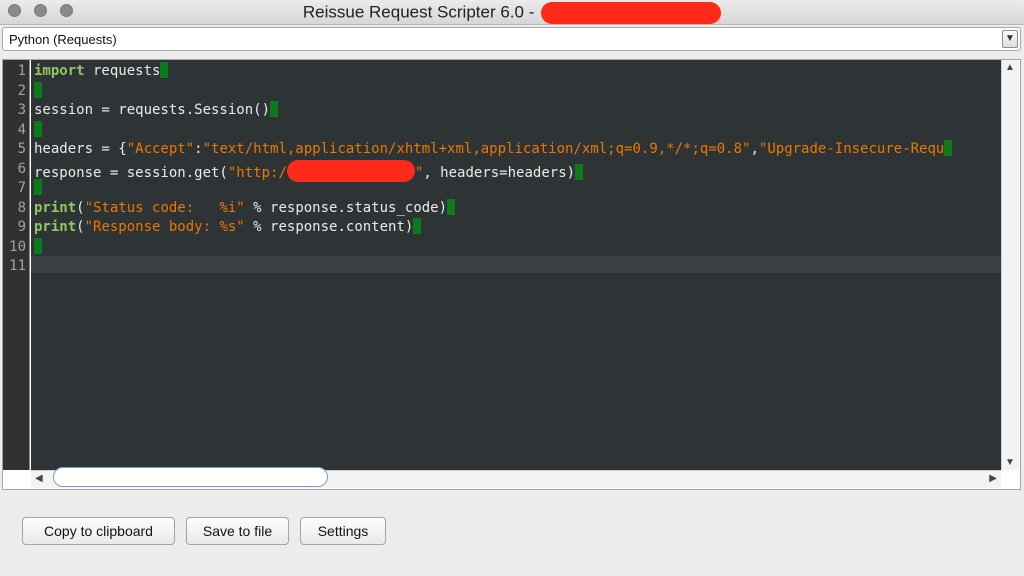 The image size is (1024, 576). Describe the element at coordinates (851, 149) in the screenshot. I see `code-string: "Upgrade-Insecure-Requ` at that location.